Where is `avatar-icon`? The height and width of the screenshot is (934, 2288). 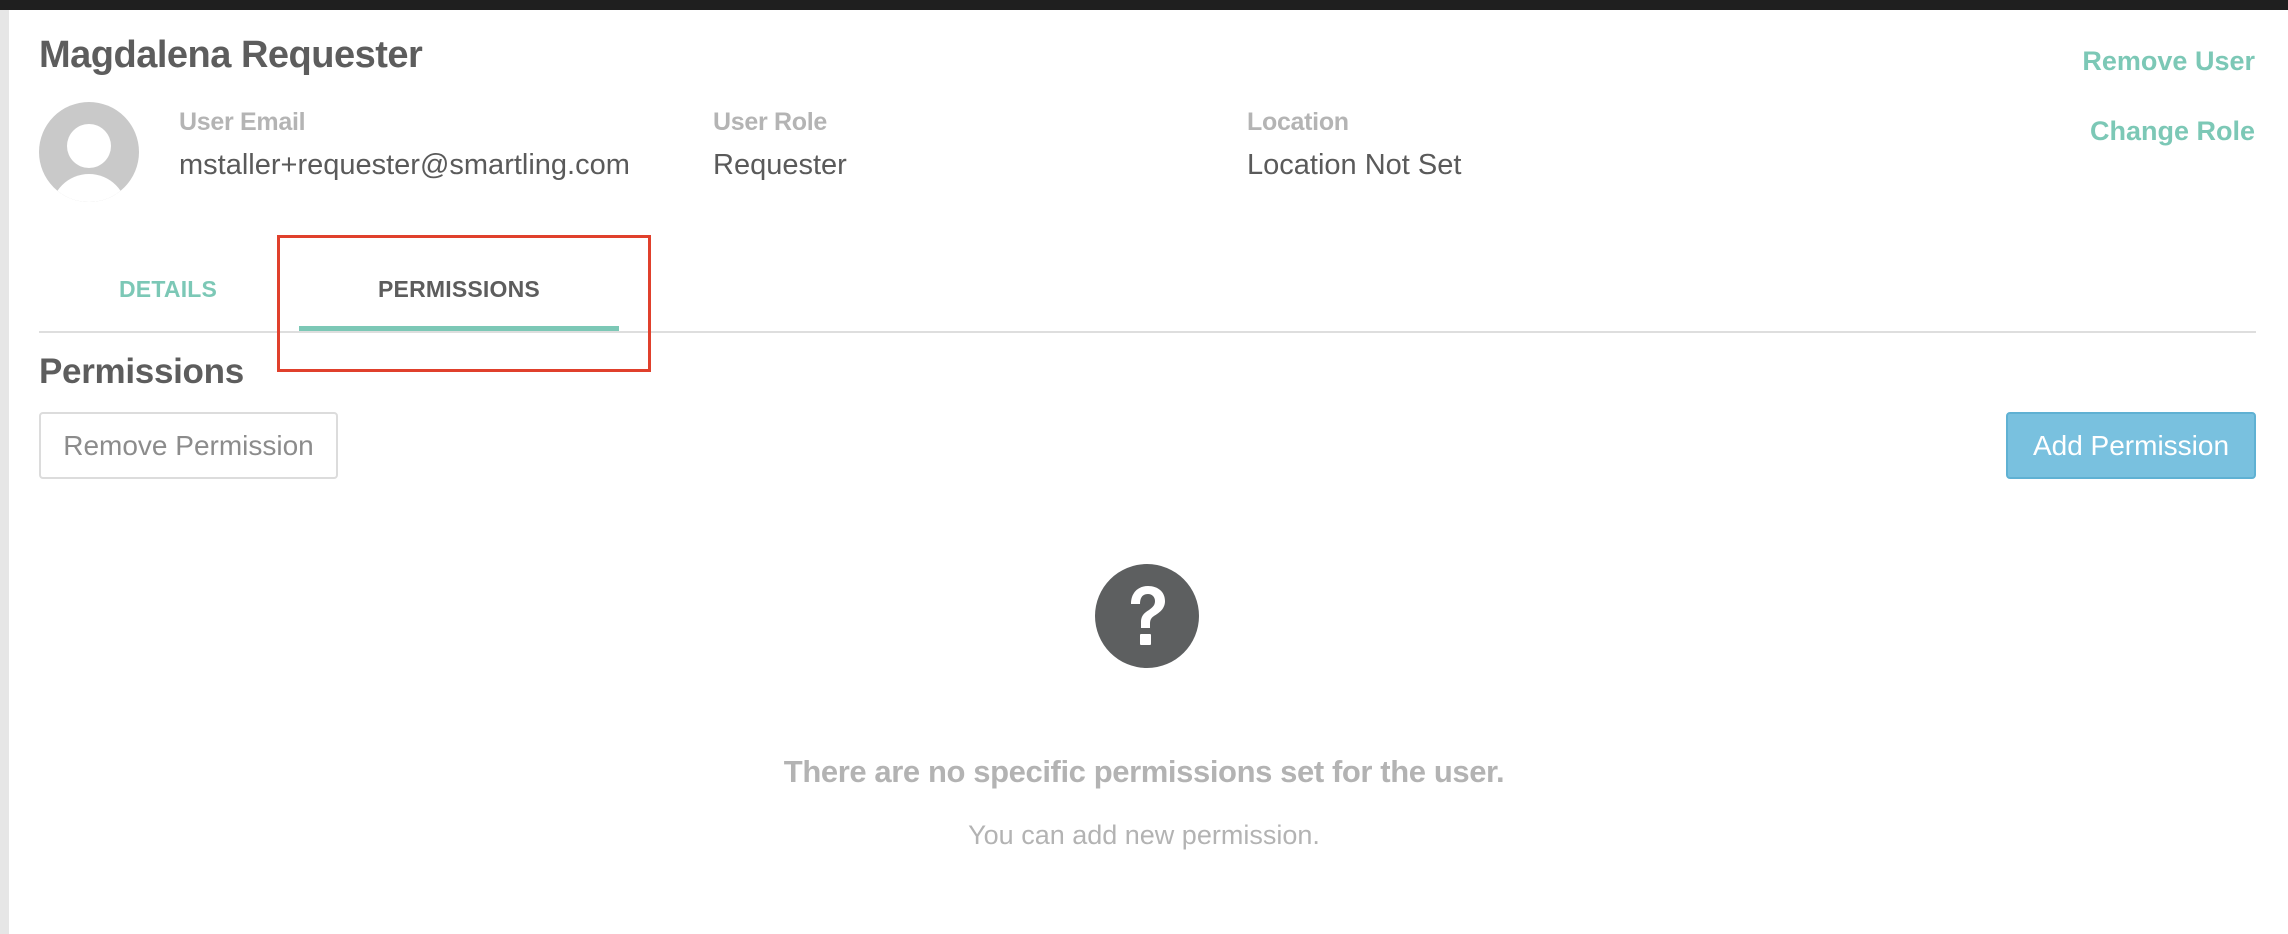 avatar-icon is located at coordinates (89, 152).